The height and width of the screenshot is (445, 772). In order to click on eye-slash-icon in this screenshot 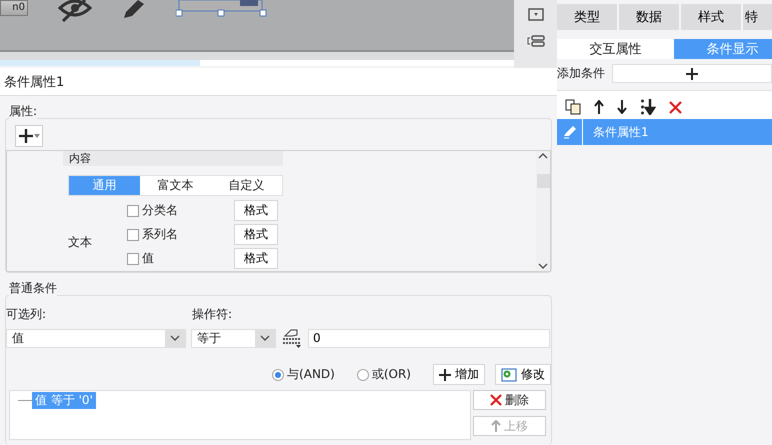, I will do `click(75, 11)`.